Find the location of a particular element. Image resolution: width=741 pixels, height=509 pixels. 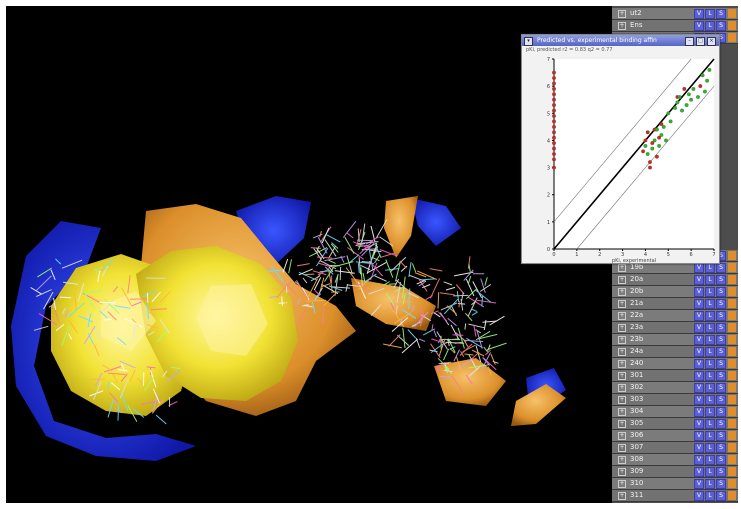

list-item: +20b V L S is located at coordinates (675, 292).